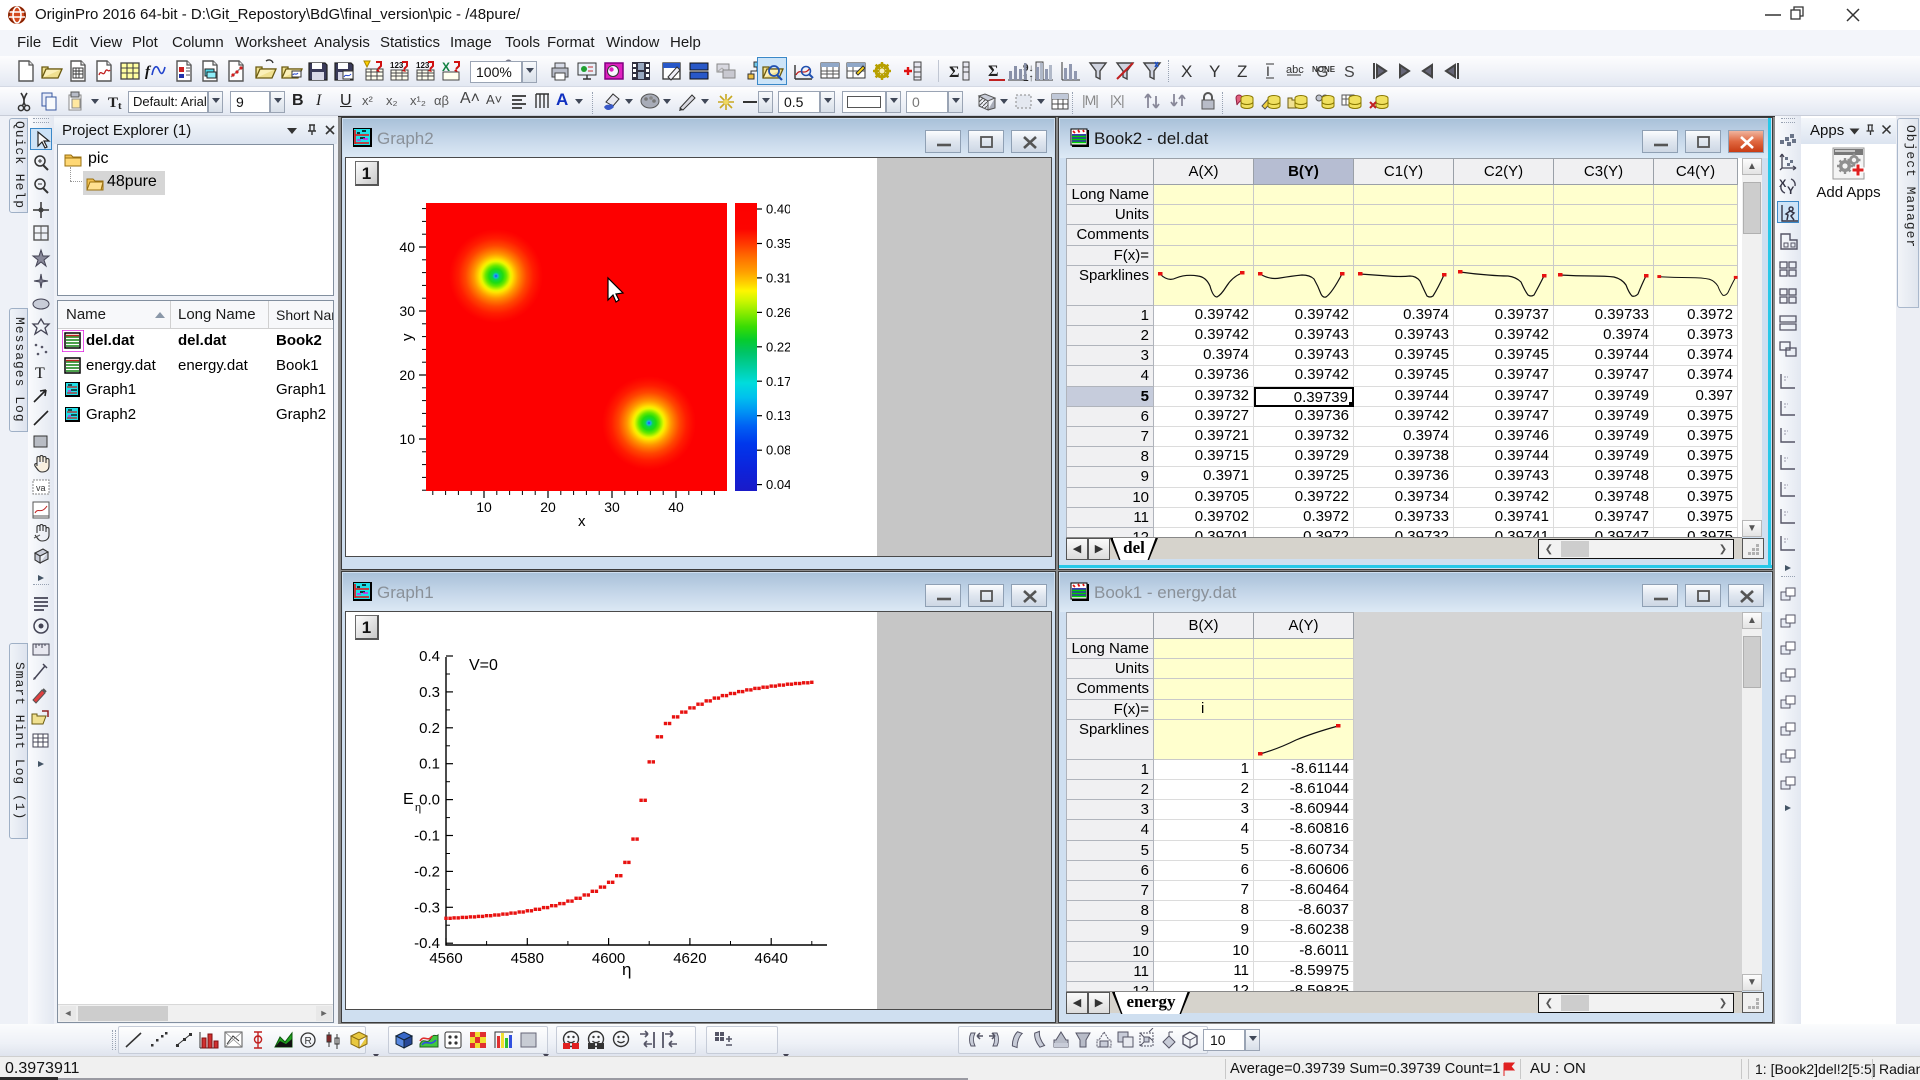  What do you see at coordinates (427, 907) in the screenshot?
I see `svg-text: -0.3` at bounding box center [427, 907].